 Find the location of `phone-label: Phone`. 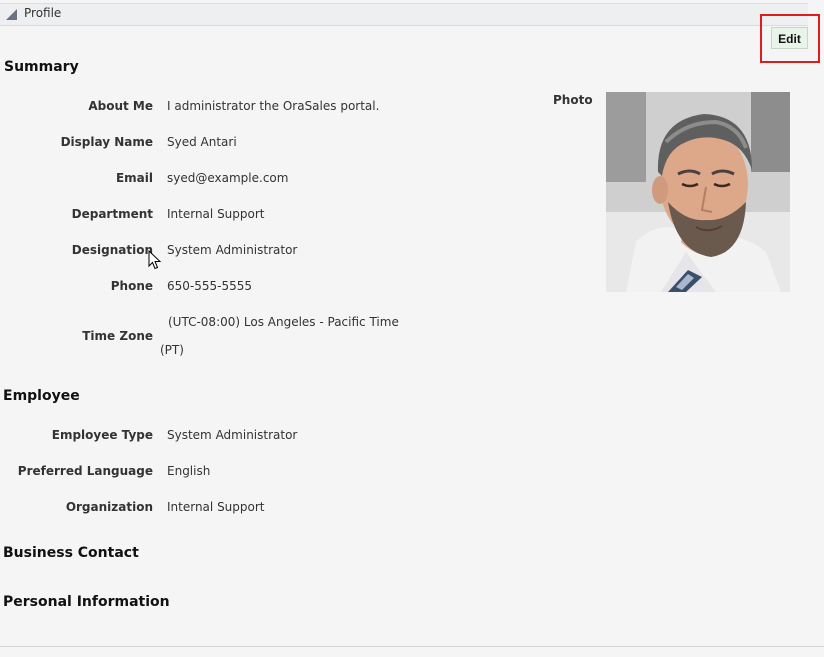

phone-label: Phone is located at coordinates (131, 286).